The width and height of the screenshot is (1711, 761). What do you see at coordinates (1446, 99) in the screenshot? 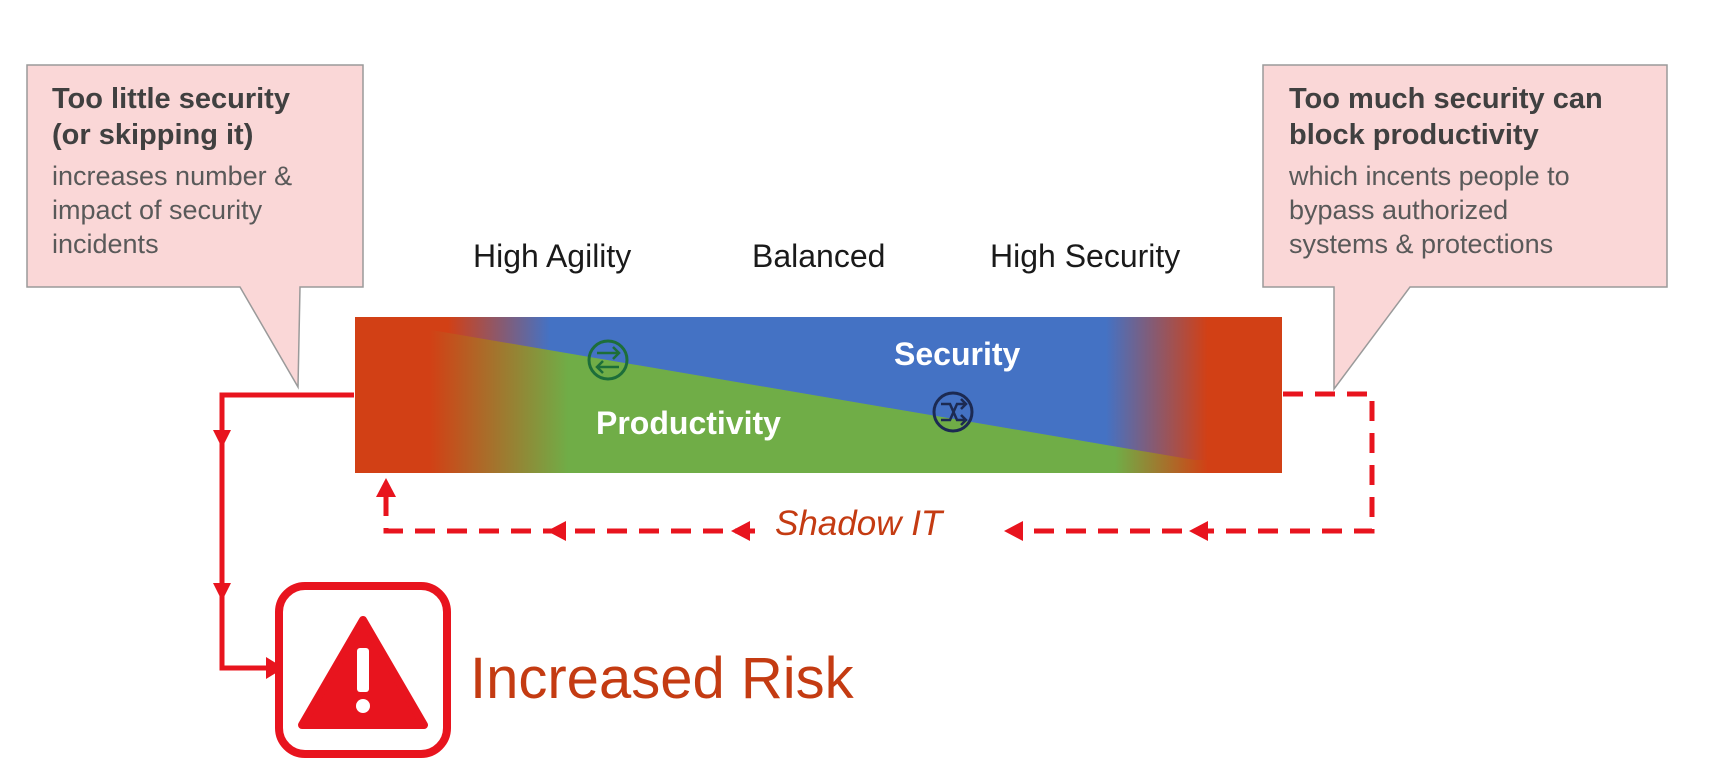
I see `right-callout-title-line1: Too much security can` at bounding box center [1446, 99].